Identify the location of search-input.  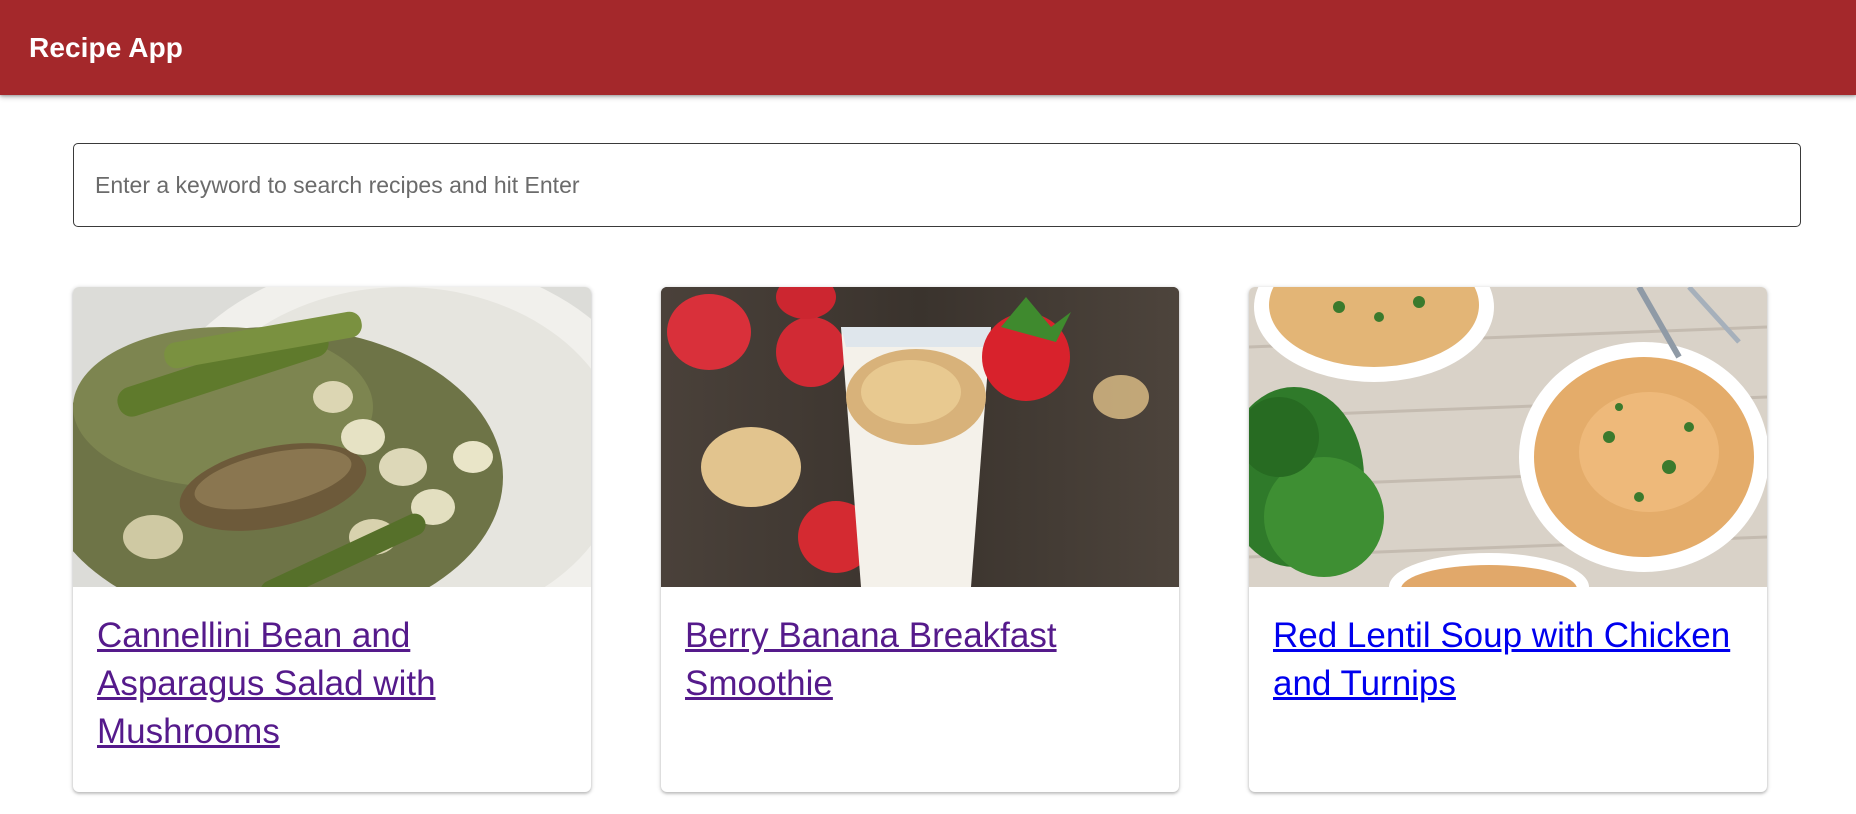
(937, 185).